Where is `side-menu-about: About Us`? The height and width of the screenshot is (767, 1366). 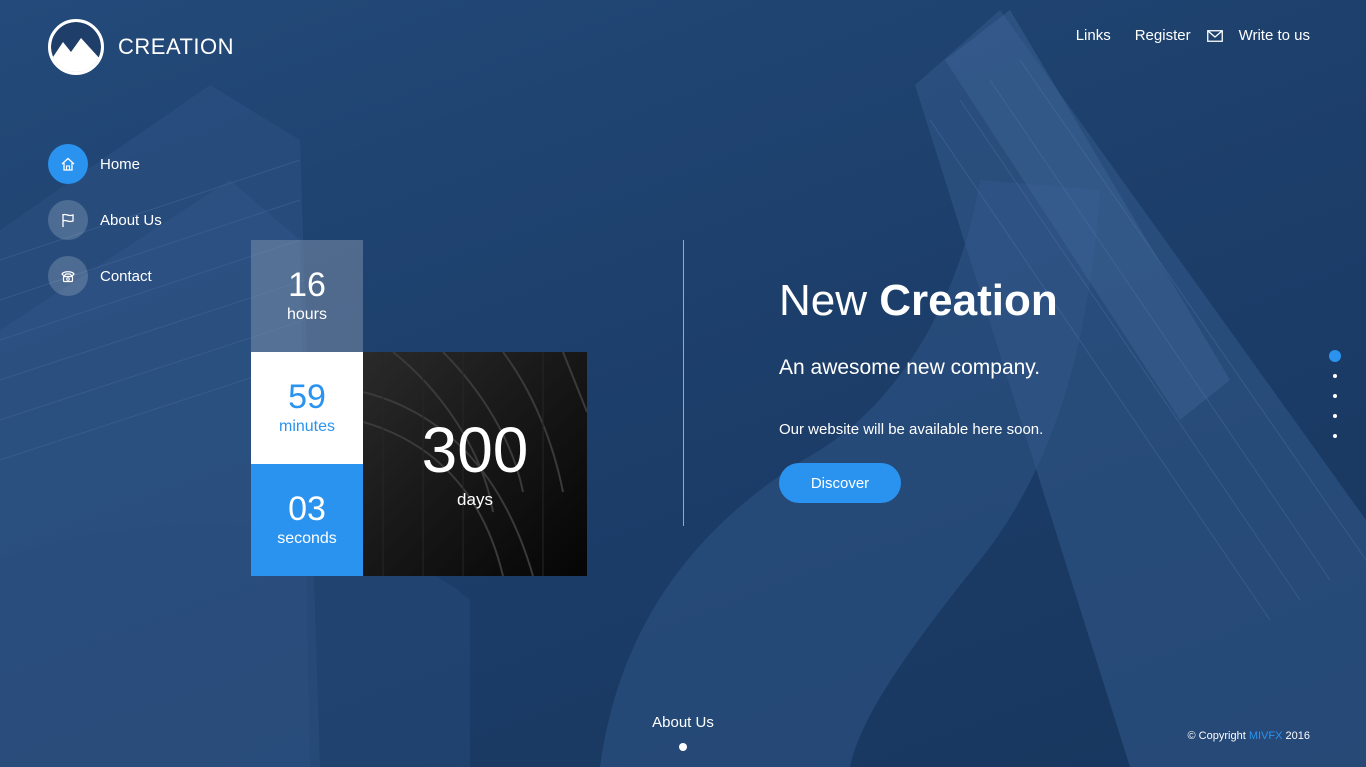
side-menu-about: About Us is located at coordinates (105, 220).